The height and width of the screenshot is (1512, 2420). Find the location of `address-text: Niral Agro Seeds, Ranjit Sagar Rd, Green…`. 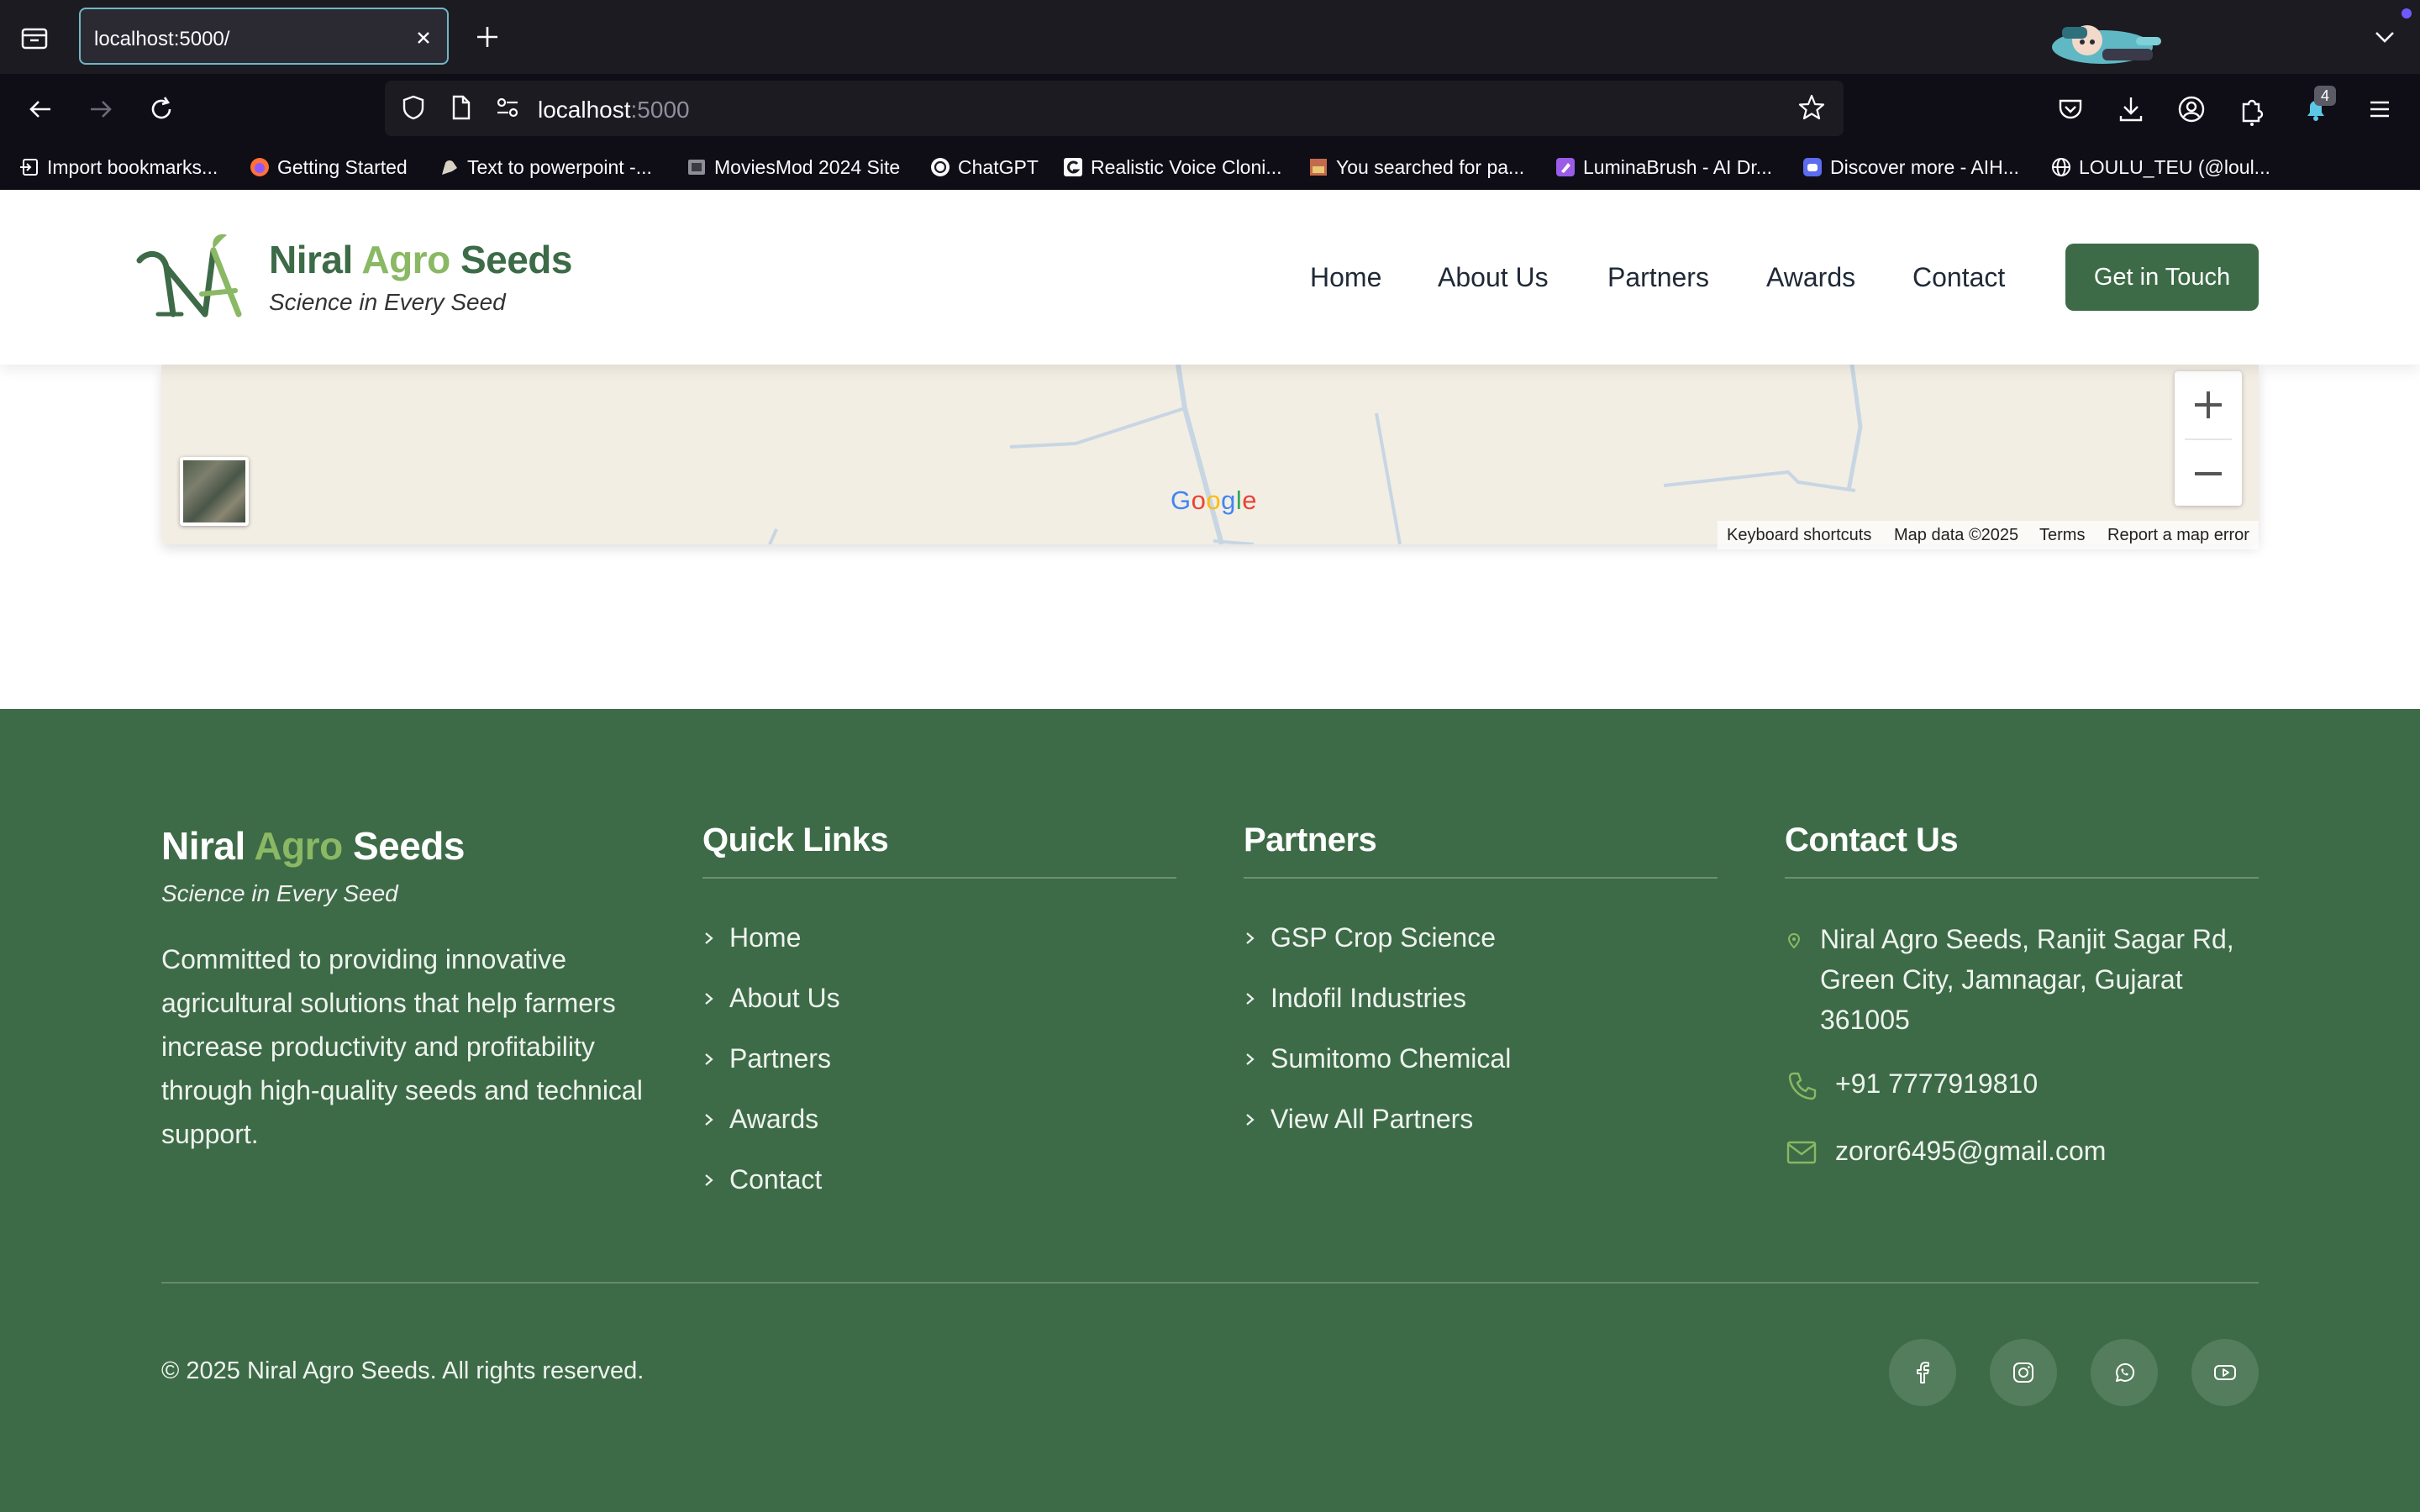

address-text: Niral Agro Seeds, Ranjit Sagar Rd, Green… is located at coordinates (2027, 979).